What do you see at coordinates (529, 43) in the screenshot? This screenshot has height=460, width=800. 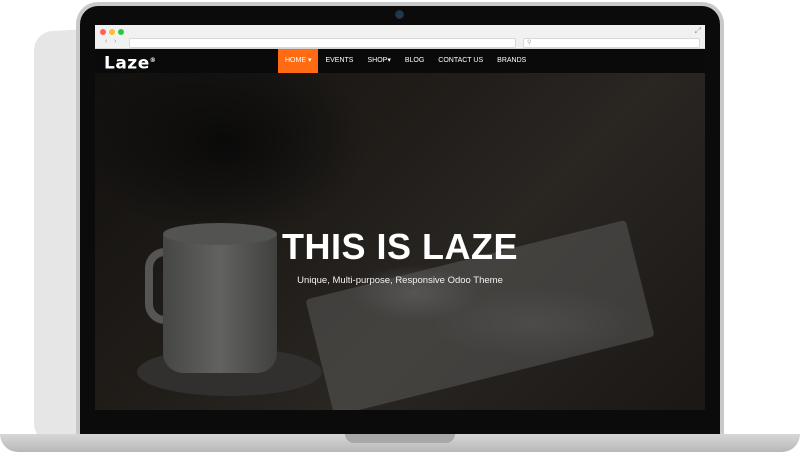 I see `search-icon: ⚲` at bounding box center [529, 43].